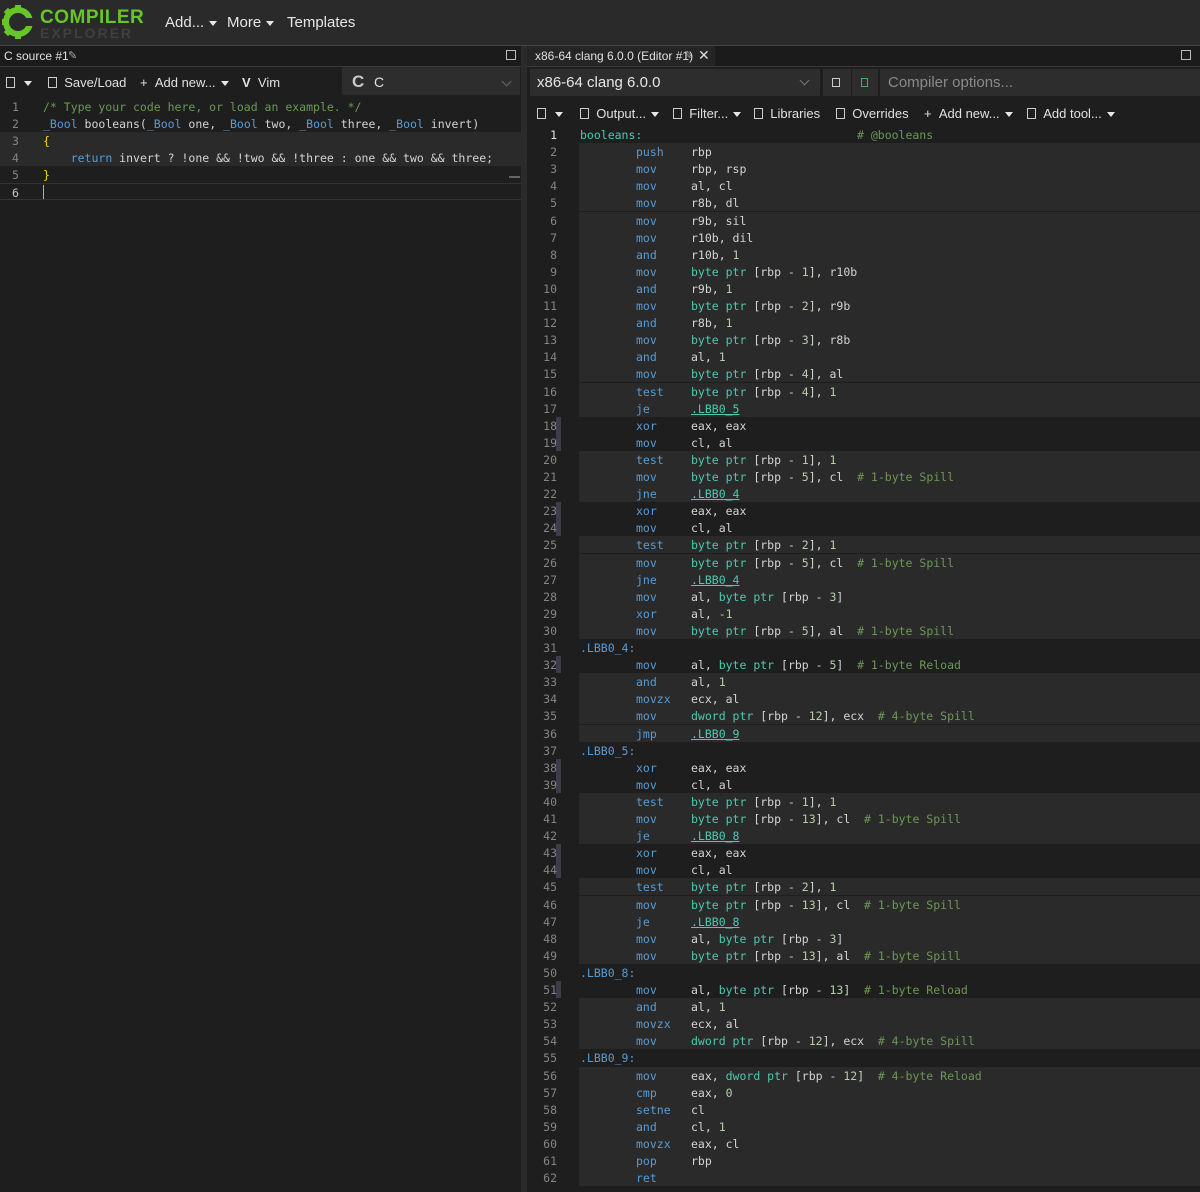  Describe the element at coordinates (431, 81) in the screenshot. I see `language-select: C C` at that location.